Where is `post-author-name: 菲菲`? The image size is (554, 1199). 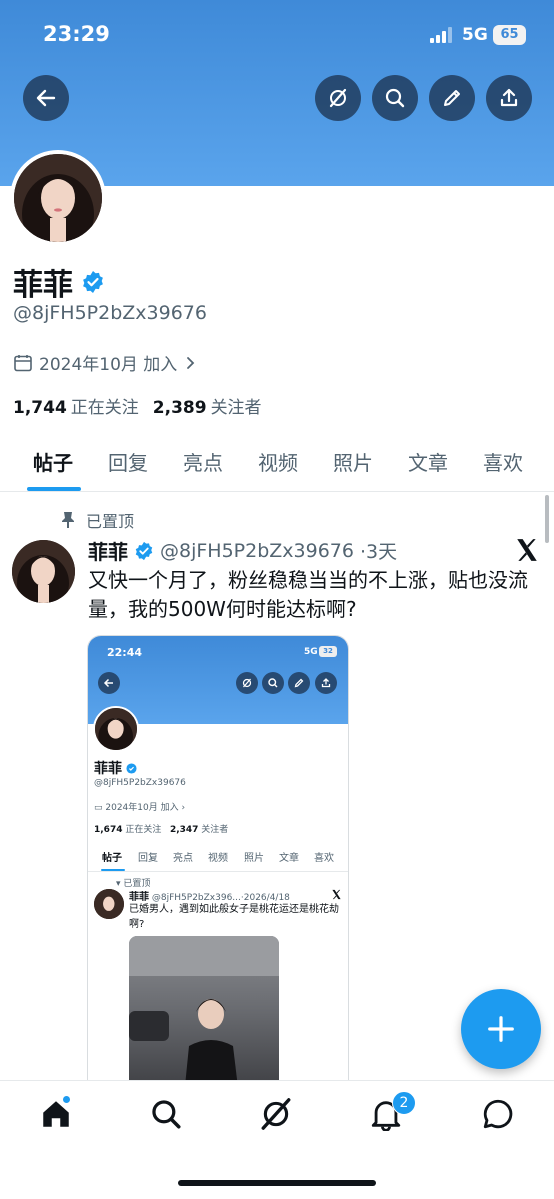 post-author-name: 菲菲 is located at coordinates (108, 550).